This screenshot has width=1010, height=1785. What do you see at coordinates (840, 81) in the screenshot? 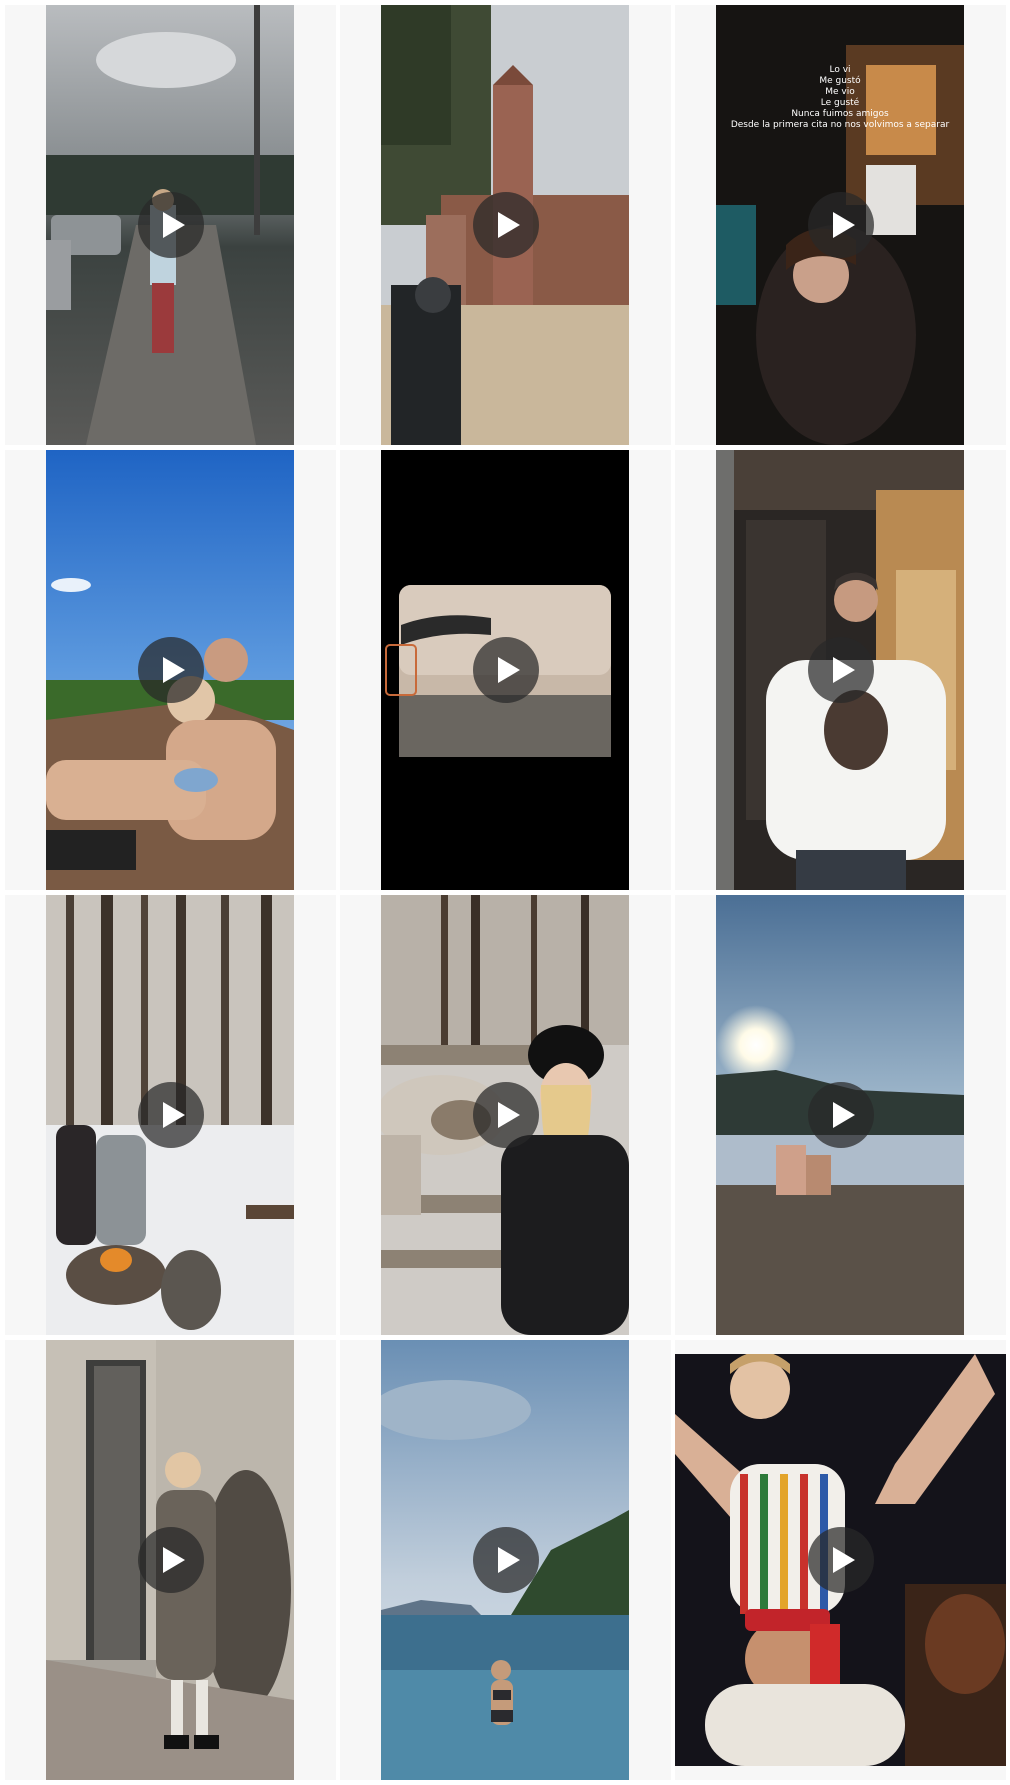
I see `caption-line: Me gustó` at bounding box center [840, 81].